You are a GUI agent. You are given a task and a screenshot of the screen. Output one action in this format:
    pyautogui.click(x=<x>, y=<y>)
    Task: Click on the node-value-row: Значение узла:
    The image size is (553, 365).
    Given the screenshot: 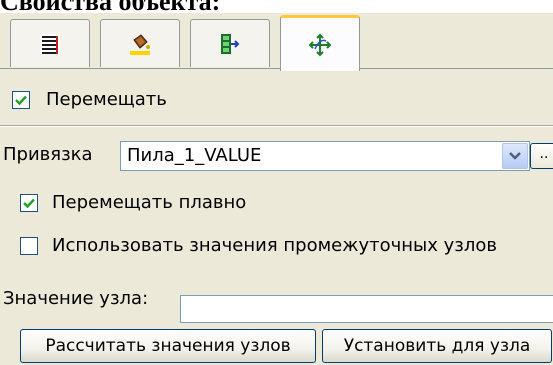 What is the action you would take?
    pyautogui.click(x=75, y=298)
    